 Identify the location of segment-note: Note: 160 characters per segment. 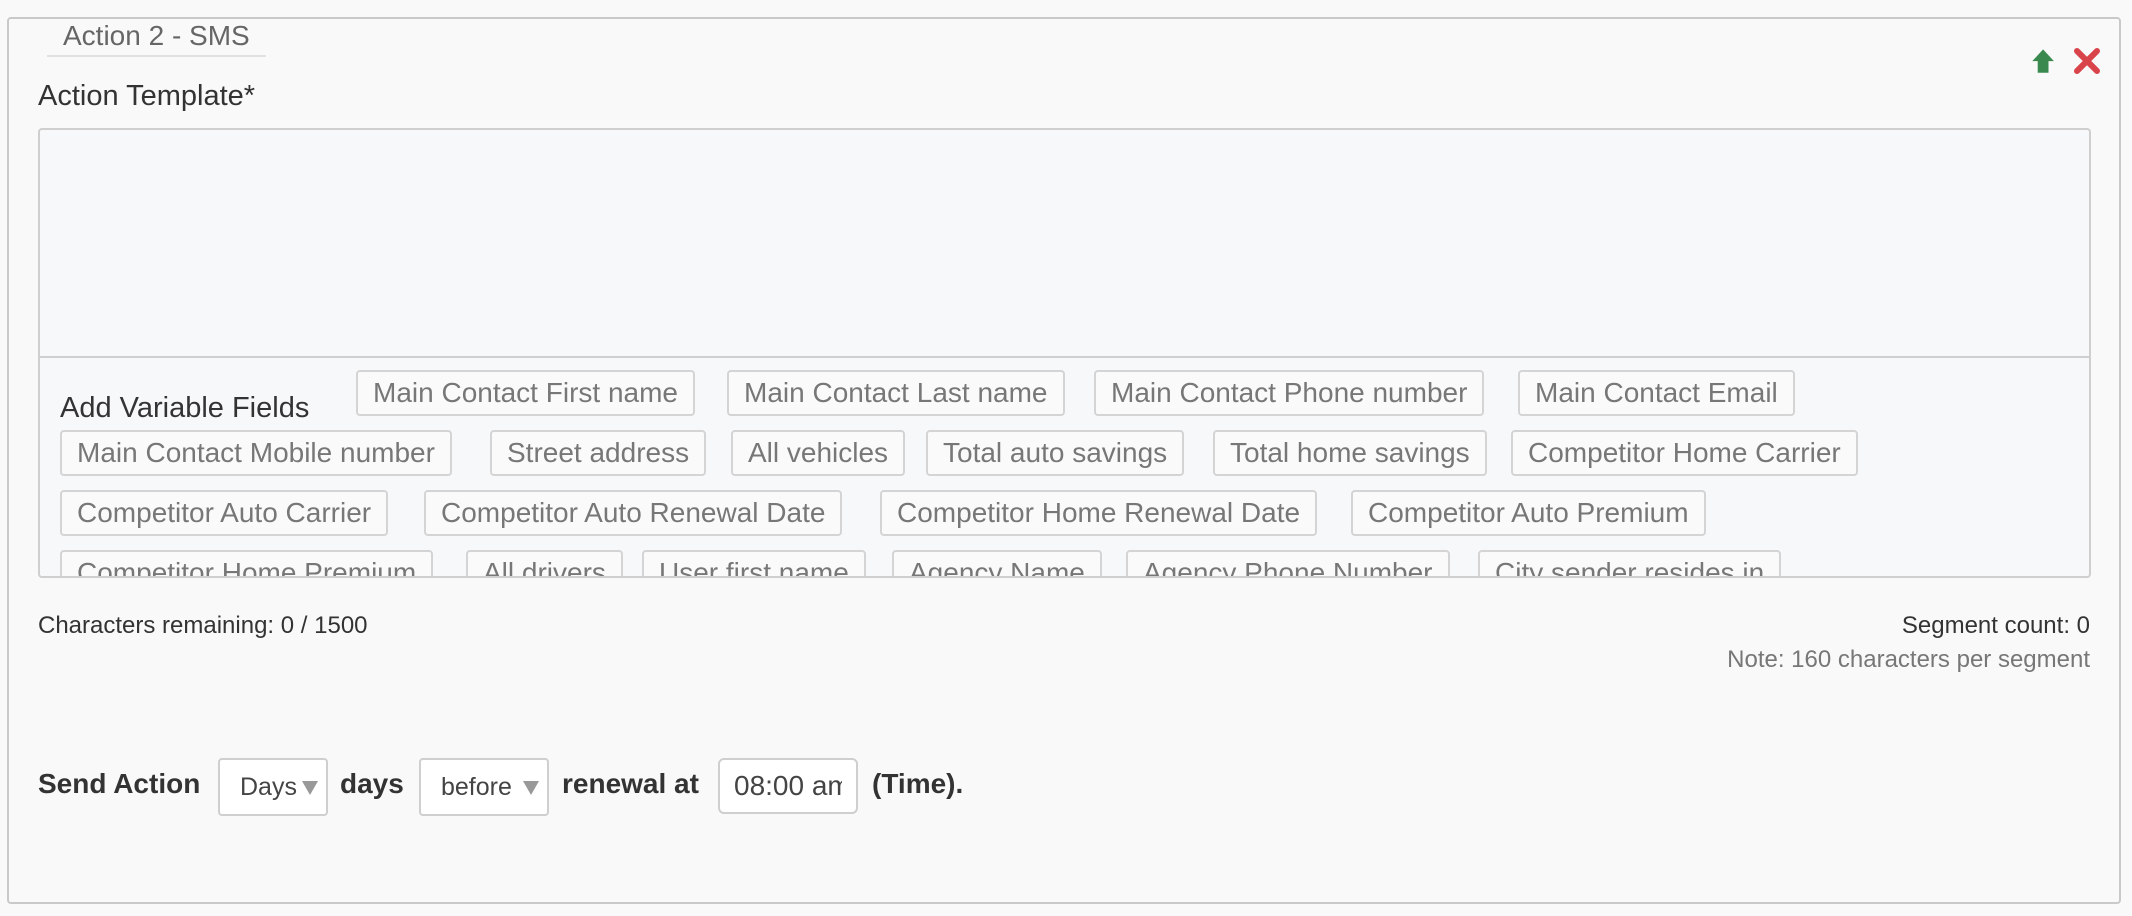
(1908, 659).